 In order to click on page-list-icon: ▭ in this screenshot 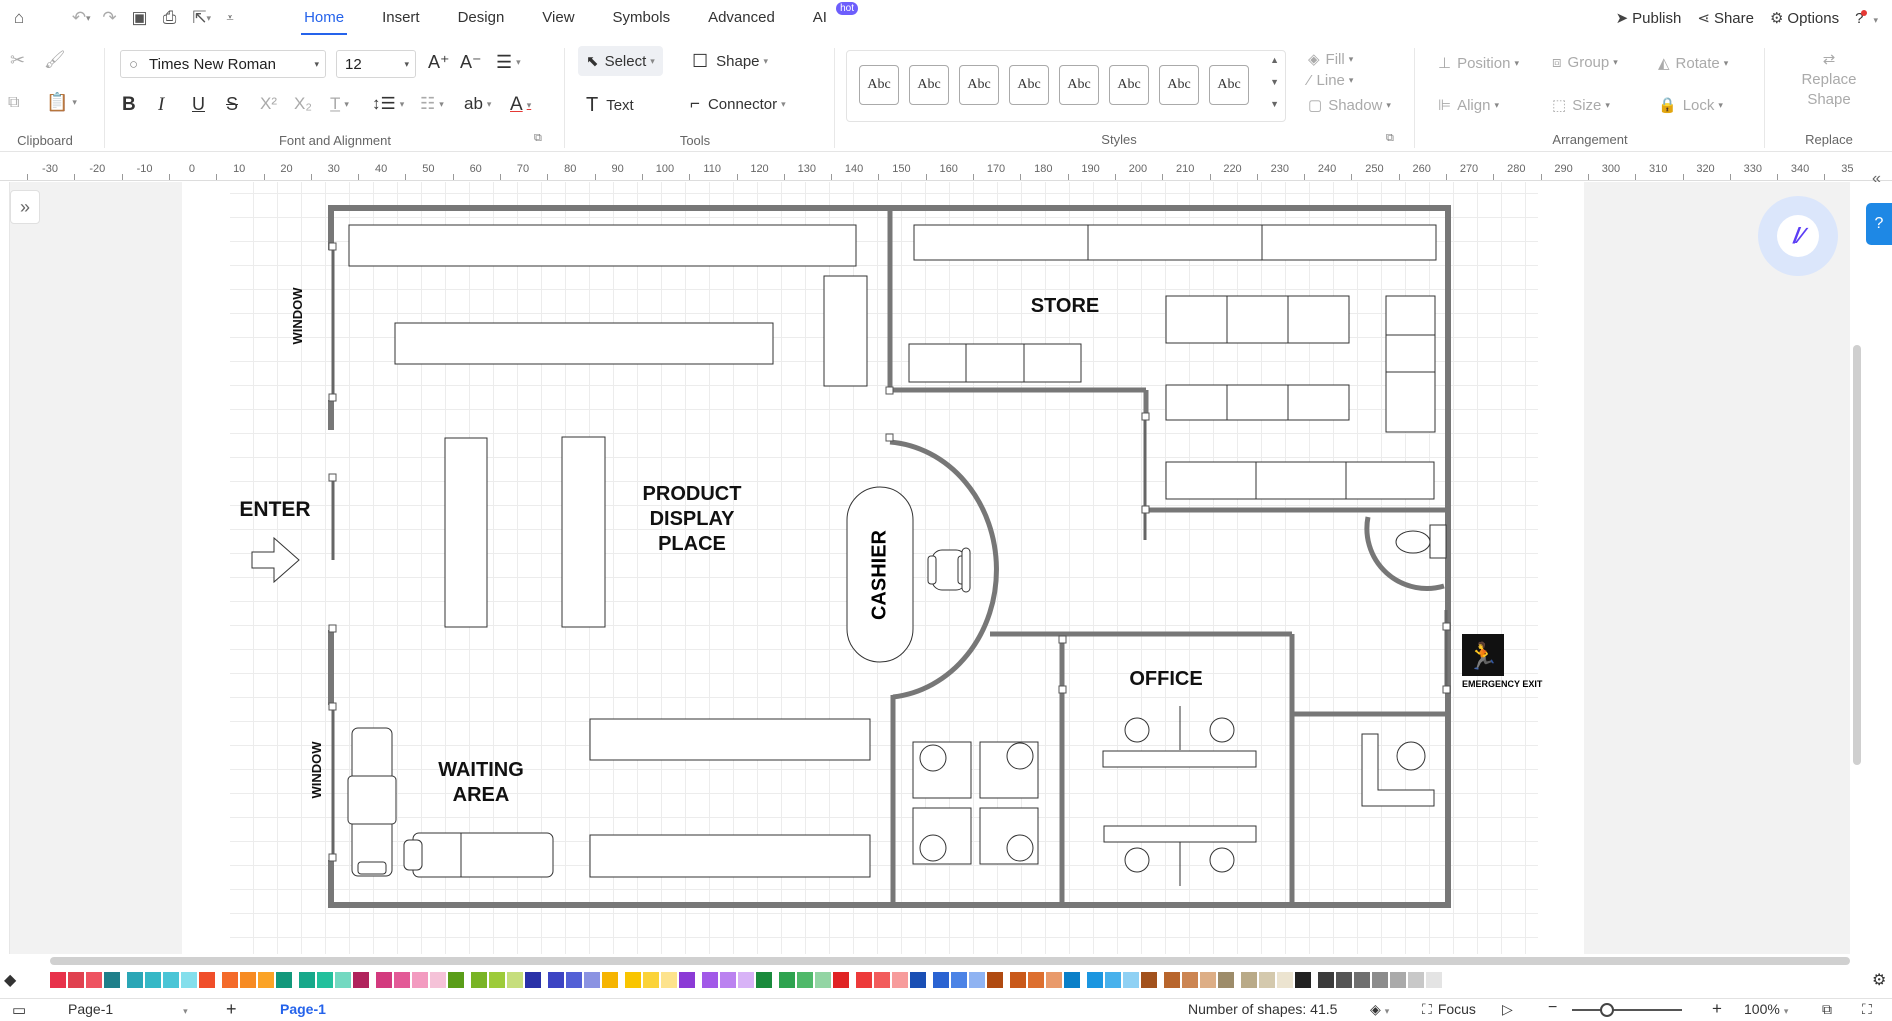, I will do `click(19, 1010)`.